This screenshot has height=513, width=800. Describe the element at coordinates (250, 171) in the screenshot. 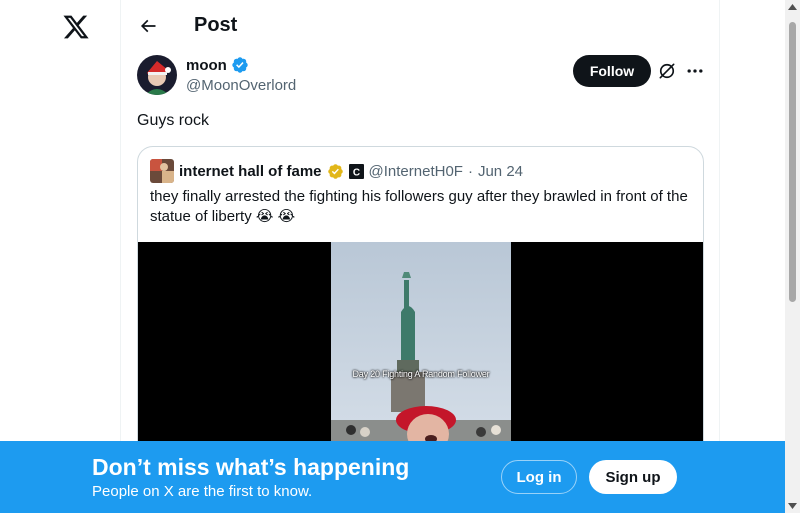

I see `quoted-author-name: internet hall of fame` at that location.